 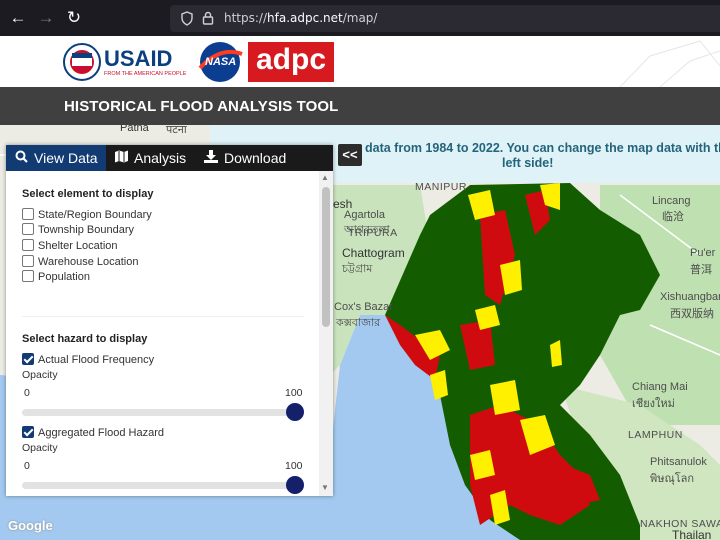 What do you see at coordinates (64, 277) in the screenshot?
I see `checkbox-label: Population` at bounding box center [64, 277].